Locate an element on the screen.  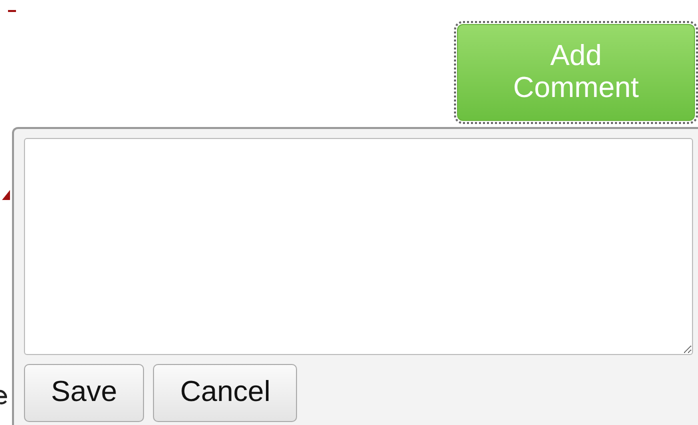
triangle-icon is located at coordinates (6, 195).